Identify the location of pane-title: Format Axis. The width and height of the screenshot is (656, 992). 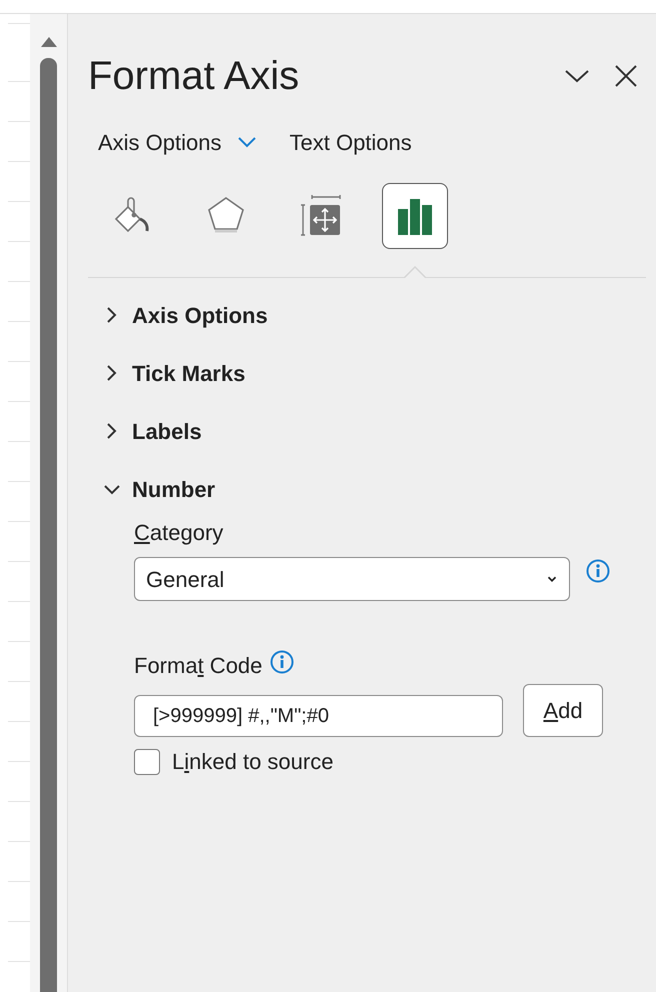
(194, 76).